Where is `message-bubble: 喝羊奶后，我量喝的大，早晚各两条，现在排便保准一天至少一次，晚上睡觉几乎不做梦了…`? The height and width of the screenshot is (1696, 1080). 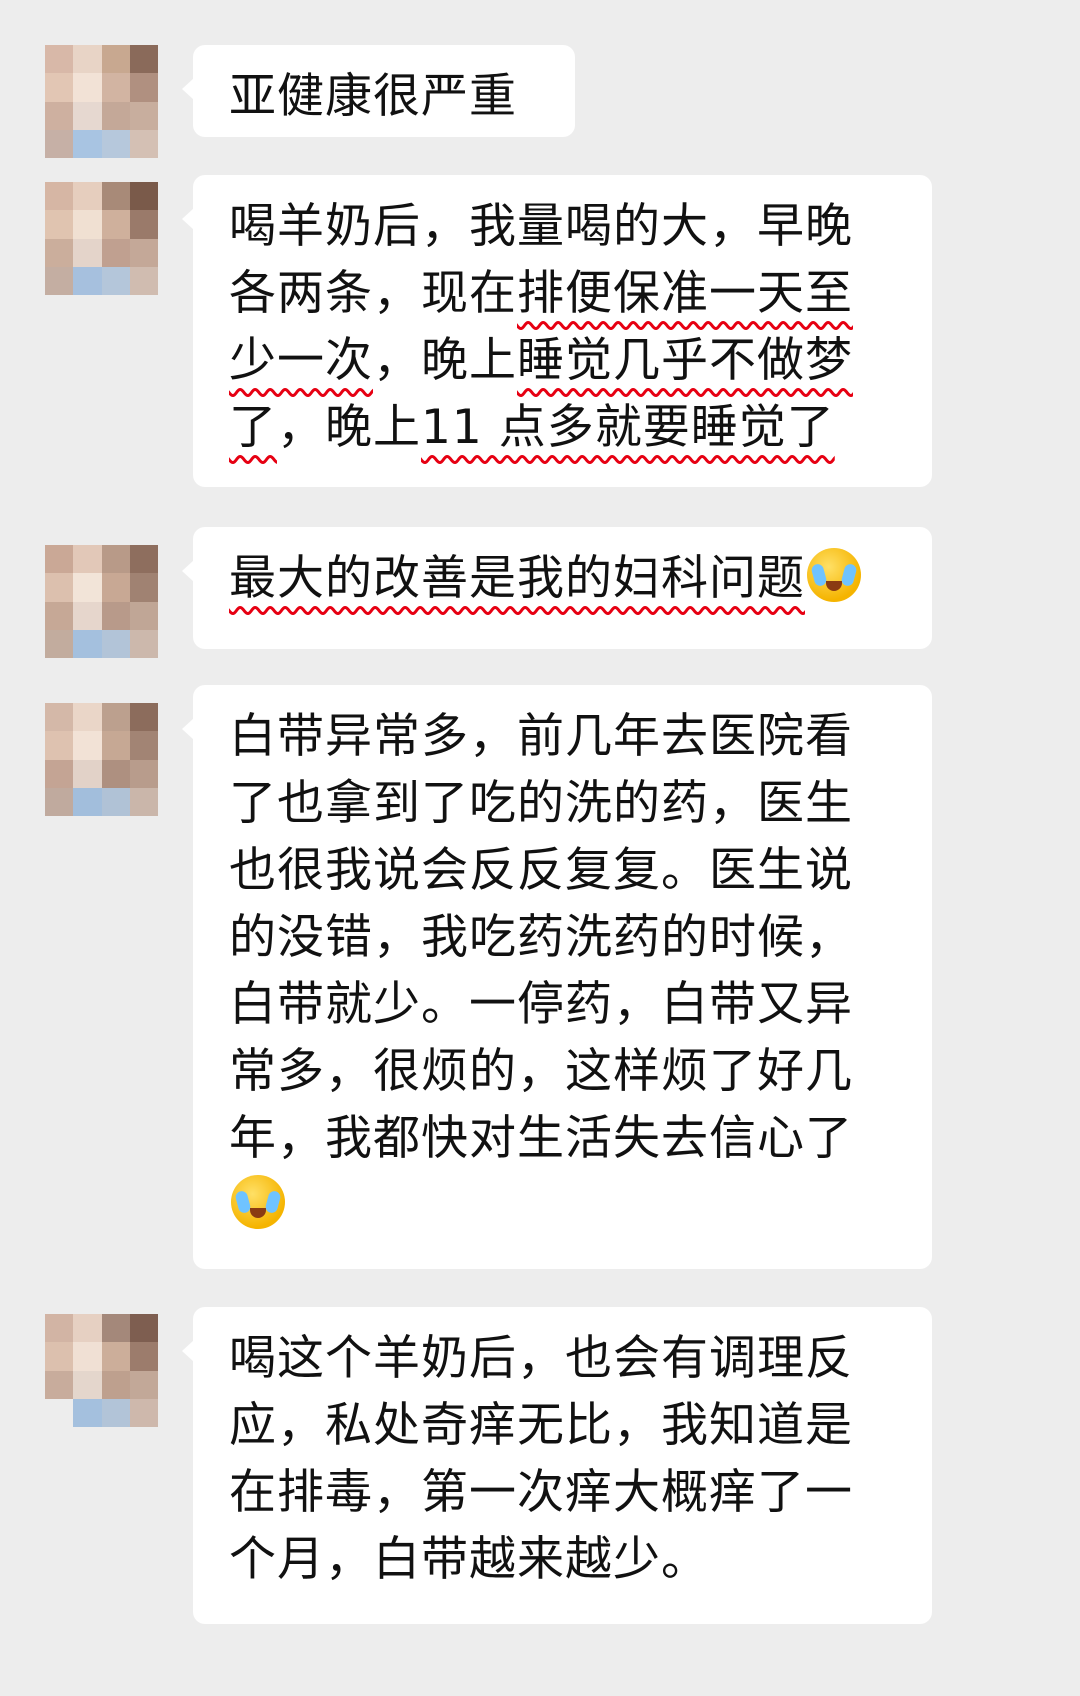 message-bubble: 喝羊奶后，我量喝的大，早晚各两条，现在排便保准一天至少一次，晚上睡觉几乎不做梦了… is located at coordinates (557, 331).